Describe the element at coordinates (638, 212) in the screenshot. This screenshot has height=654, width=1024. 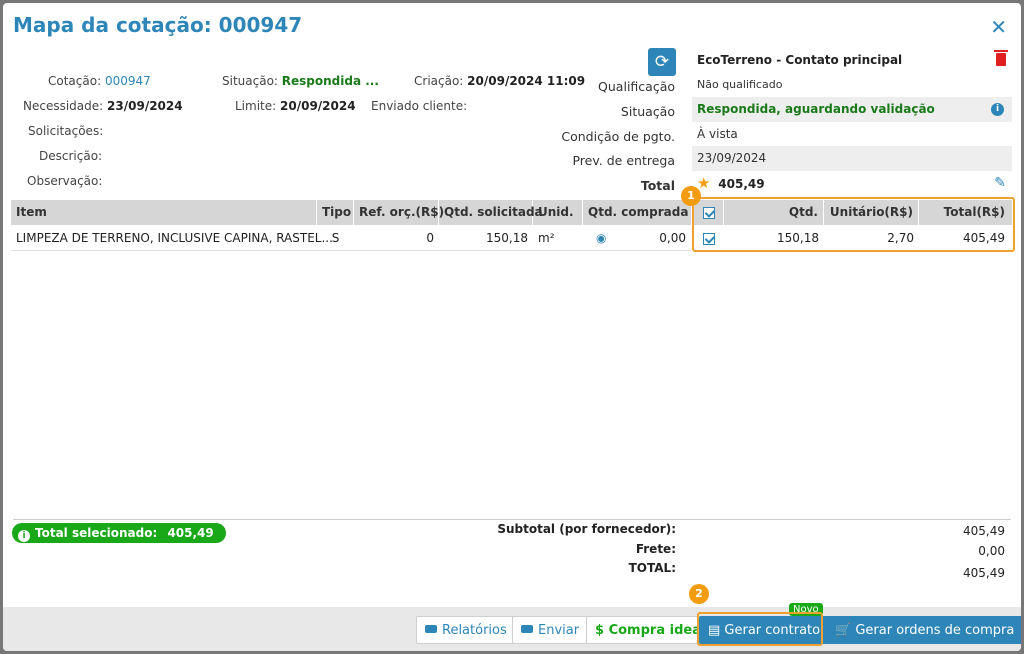
I see `col-qtd-comp: Qtd. comprada` at that location.